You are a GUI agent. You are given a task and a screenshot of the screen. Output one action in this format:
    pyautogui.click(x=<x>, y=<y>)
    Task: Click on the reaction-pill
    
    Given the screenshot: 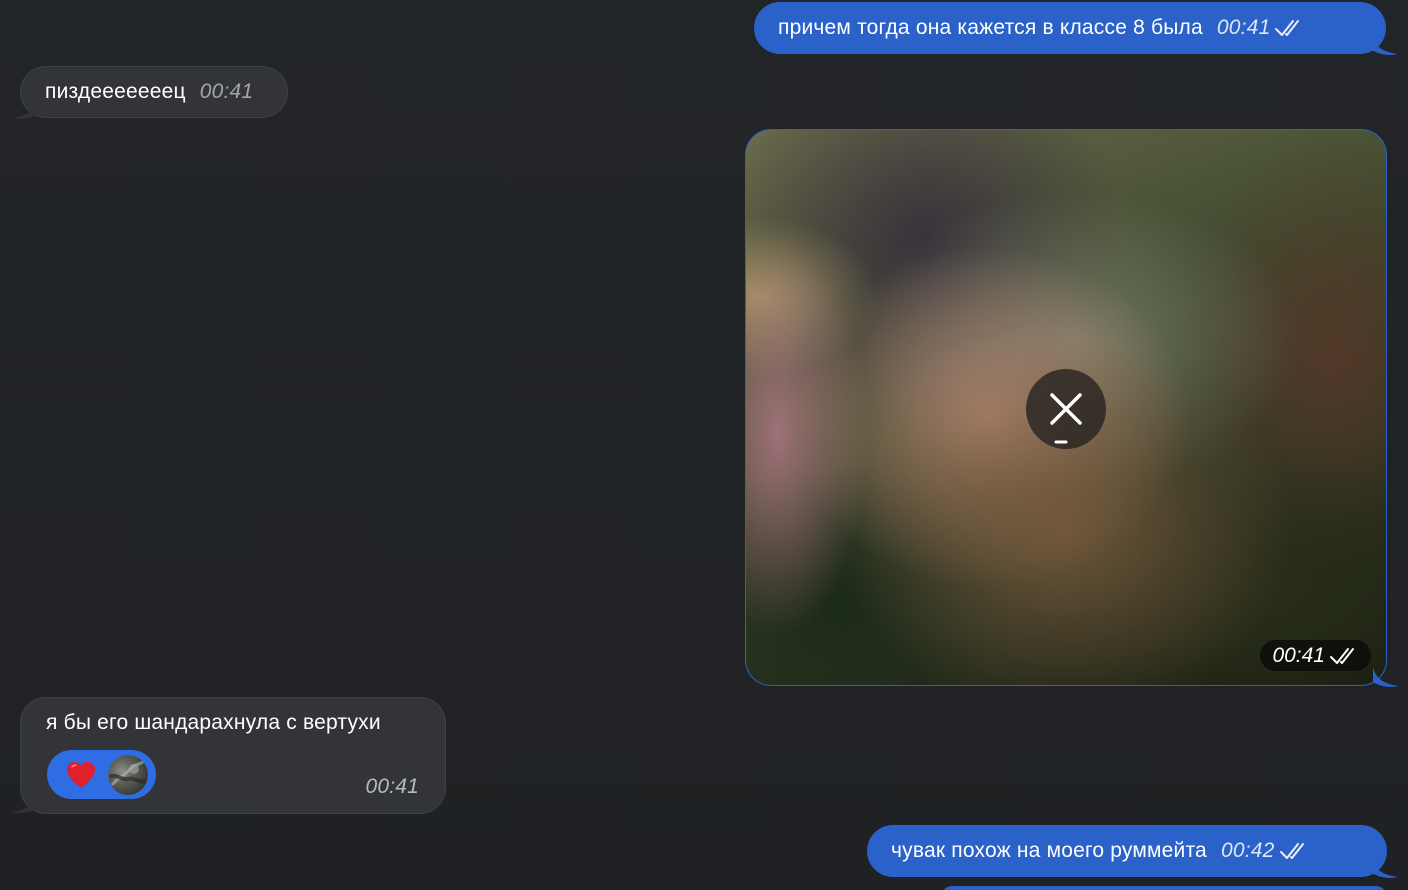 What is the action you would take?
    pyautogui.click(x=101, y=774)
    